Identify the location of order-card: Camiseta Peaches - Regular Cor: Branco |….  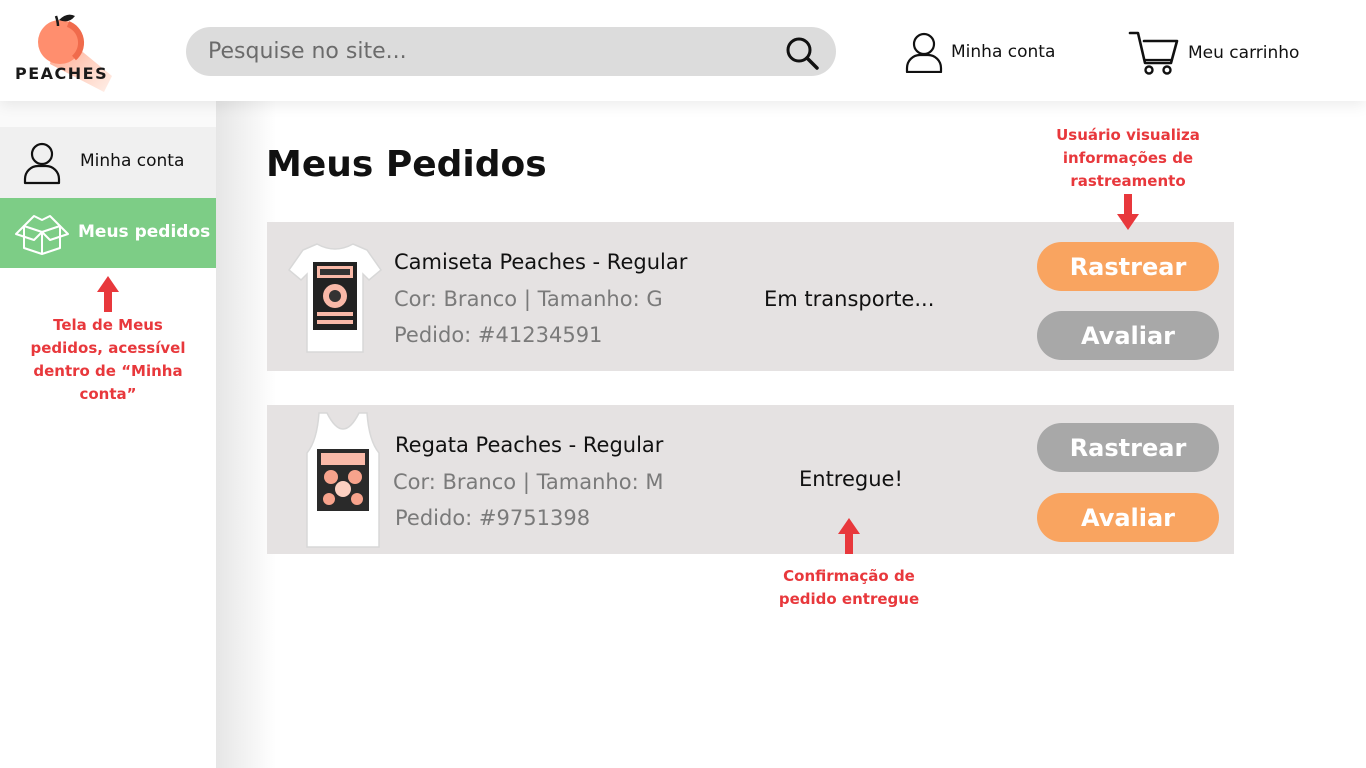
(750, 296).